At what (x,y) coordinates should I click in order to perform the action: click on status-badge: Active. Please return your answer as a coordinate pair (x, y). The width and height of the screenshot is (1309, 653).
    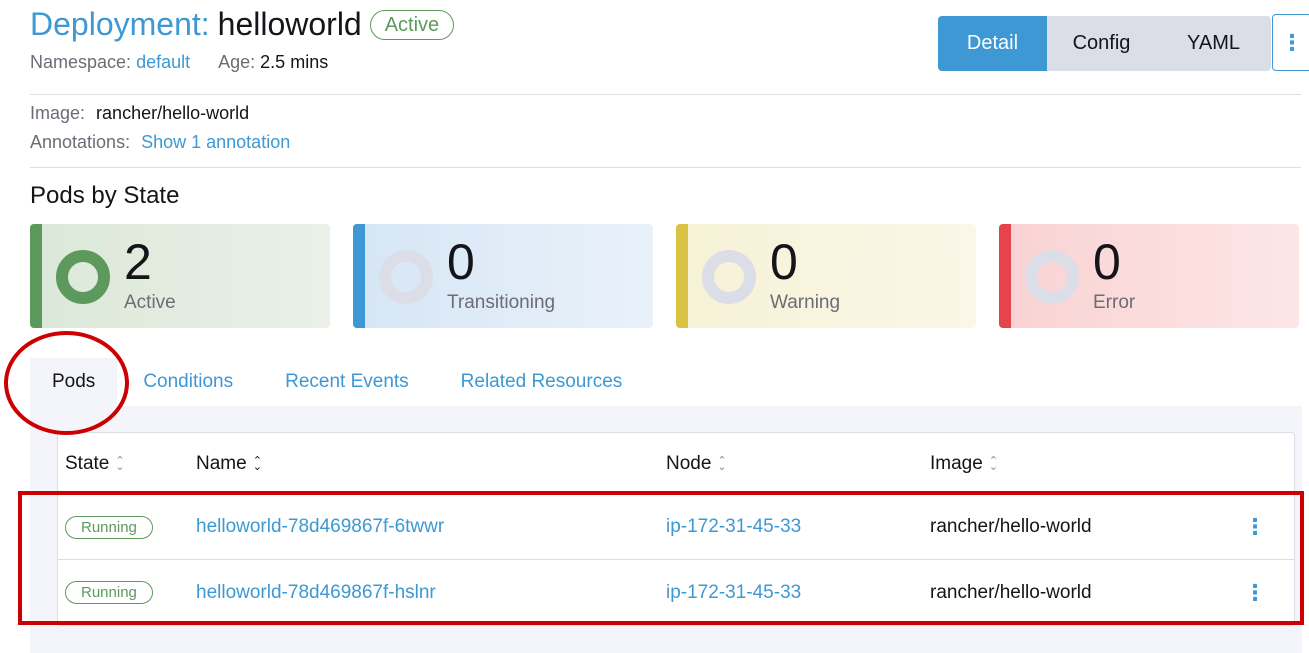
    Looking at the image, I should click on (412, 24).